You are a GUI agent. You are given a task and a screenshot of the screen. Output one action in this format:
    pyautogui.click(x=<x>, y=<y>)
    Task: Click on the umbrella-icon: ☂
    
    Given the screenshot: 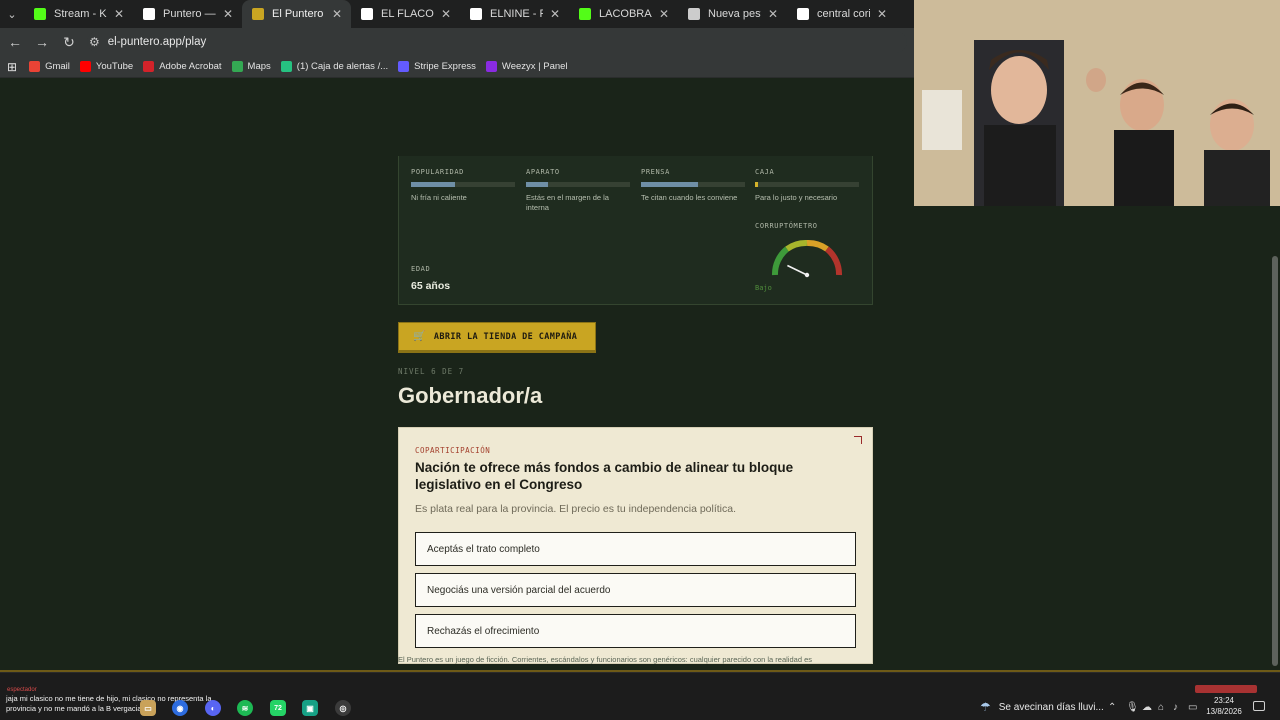 What is the action you would take?
    pyautogui.click(x=985, y=707)
    